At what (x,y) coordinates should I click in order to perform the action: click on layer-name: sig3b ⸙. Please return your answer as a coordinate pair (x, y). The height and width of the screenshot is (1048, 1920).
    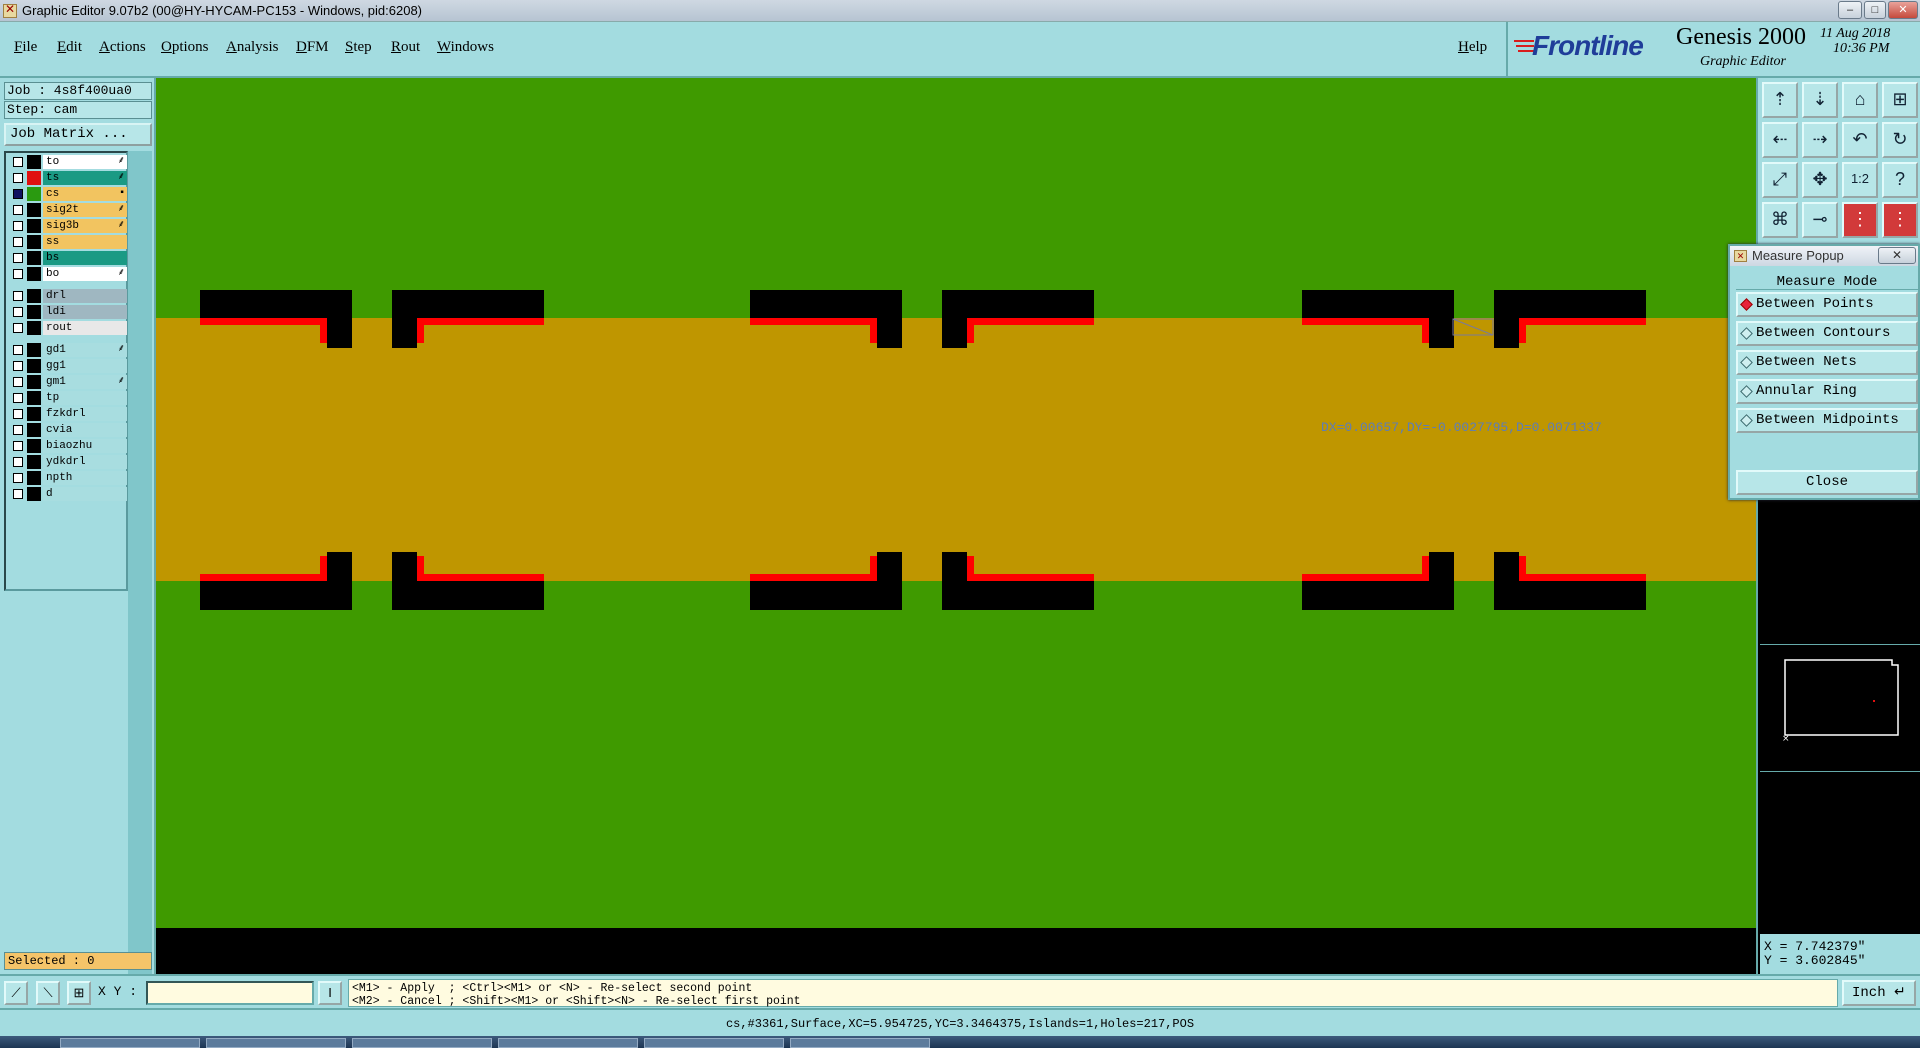
    Looking at the image, I should click on (85, 226).